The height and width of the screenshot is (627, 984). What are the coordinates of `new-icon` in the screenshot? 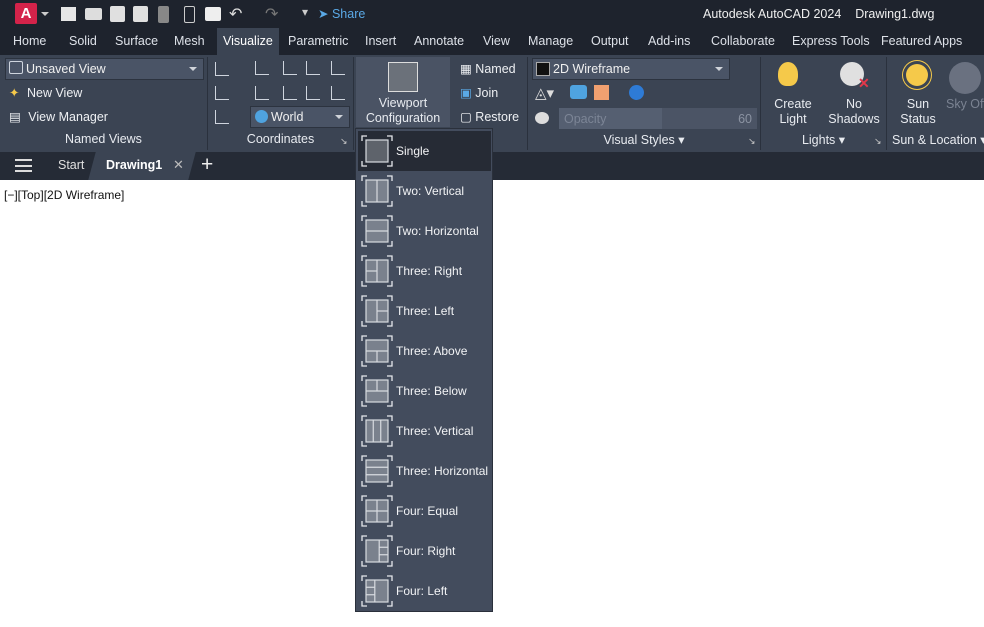 It's located at (68, 14).